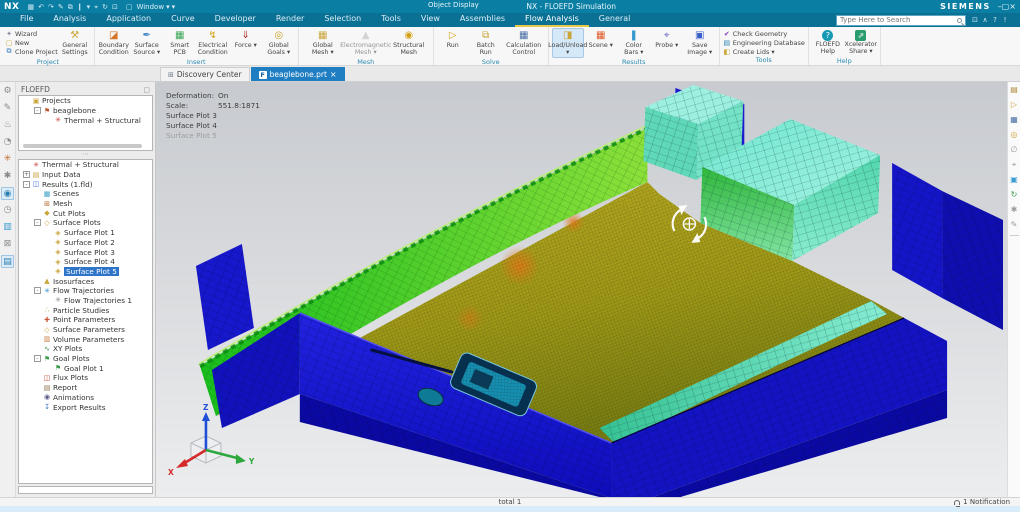  Describe the element at coordinates (26, 20) in the screenshot. I see `menu-item: File` at that location.